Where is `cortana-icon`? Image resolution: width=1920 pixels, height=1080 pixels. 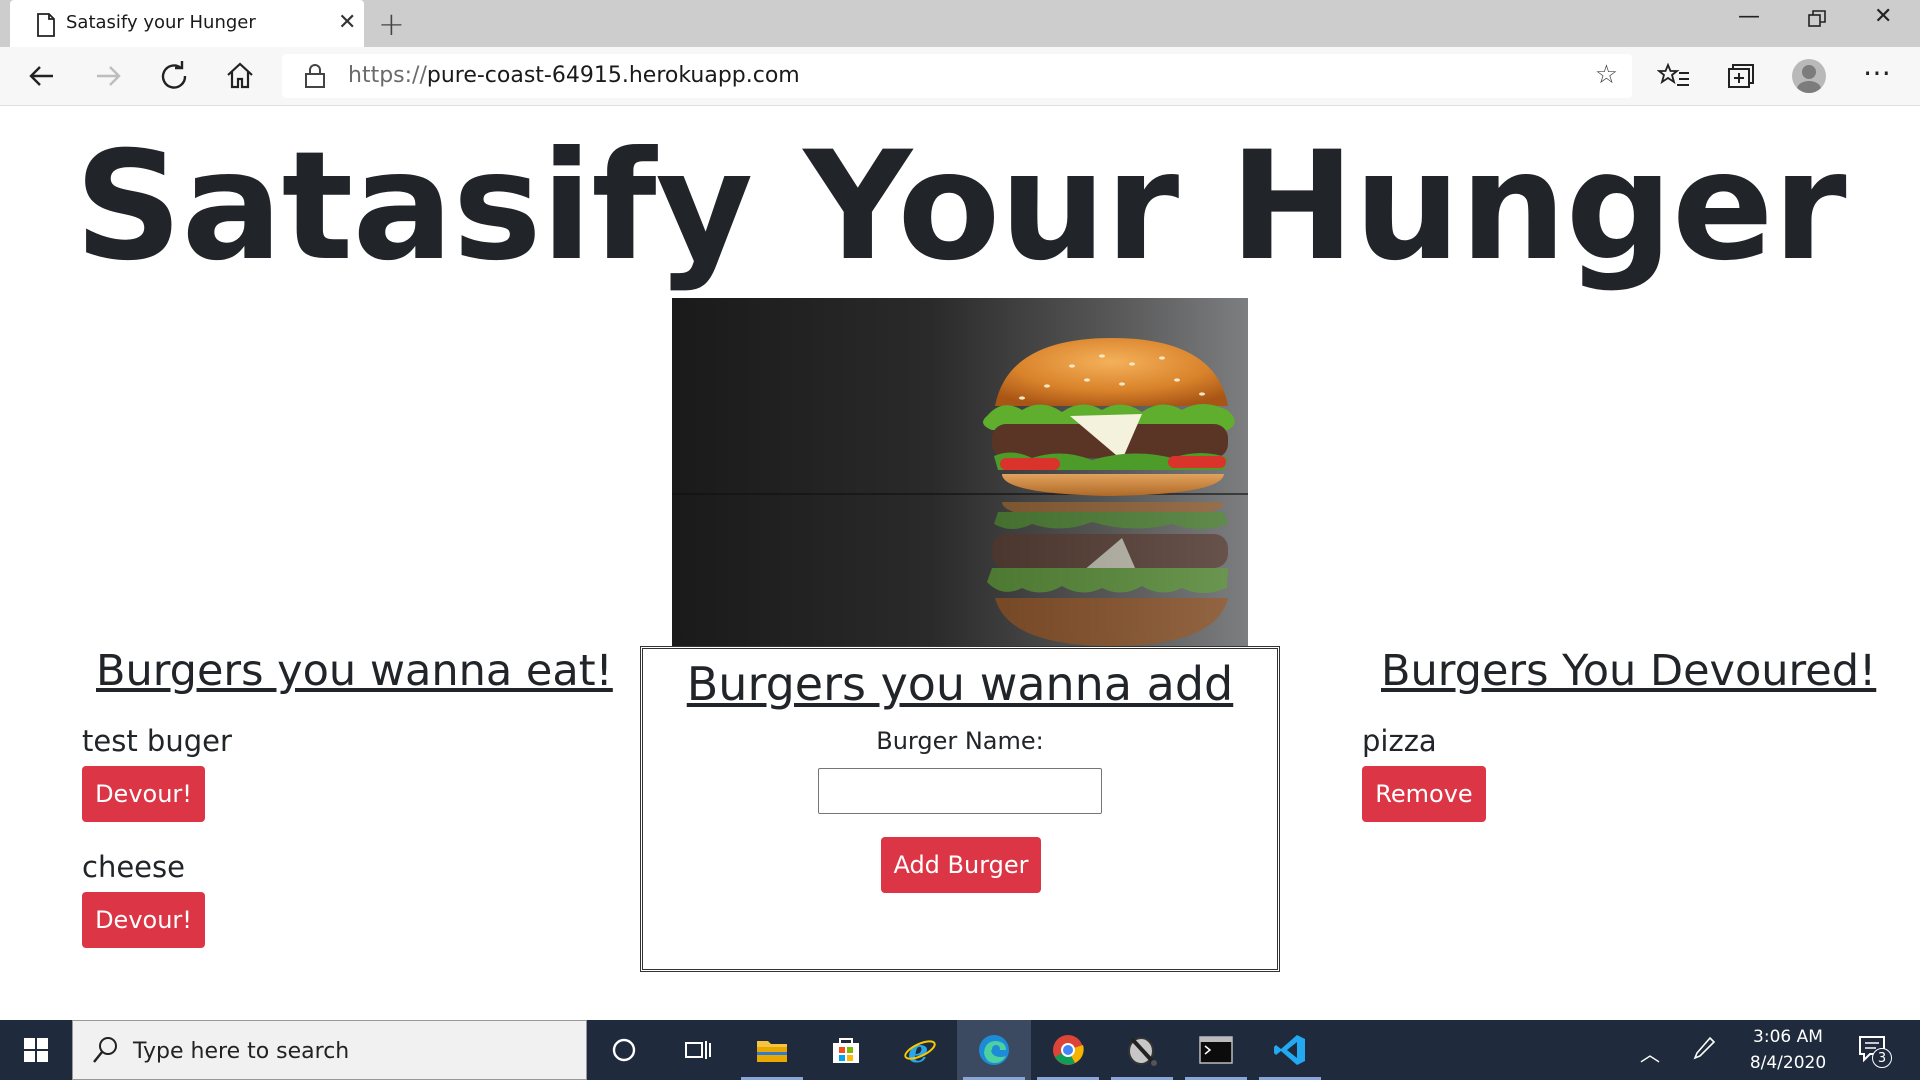 cortana-icon is located at coordinates (624, 1050).